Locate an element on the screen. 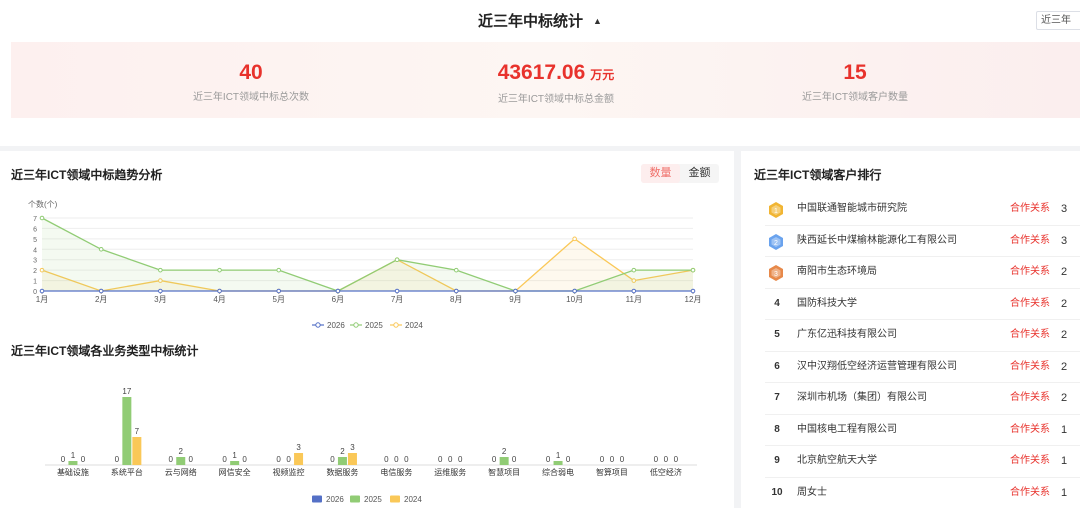 The height and width of the screenshot is (508, 1080). bar-category-label: 视频监控 is located at coordinates (289, 472).